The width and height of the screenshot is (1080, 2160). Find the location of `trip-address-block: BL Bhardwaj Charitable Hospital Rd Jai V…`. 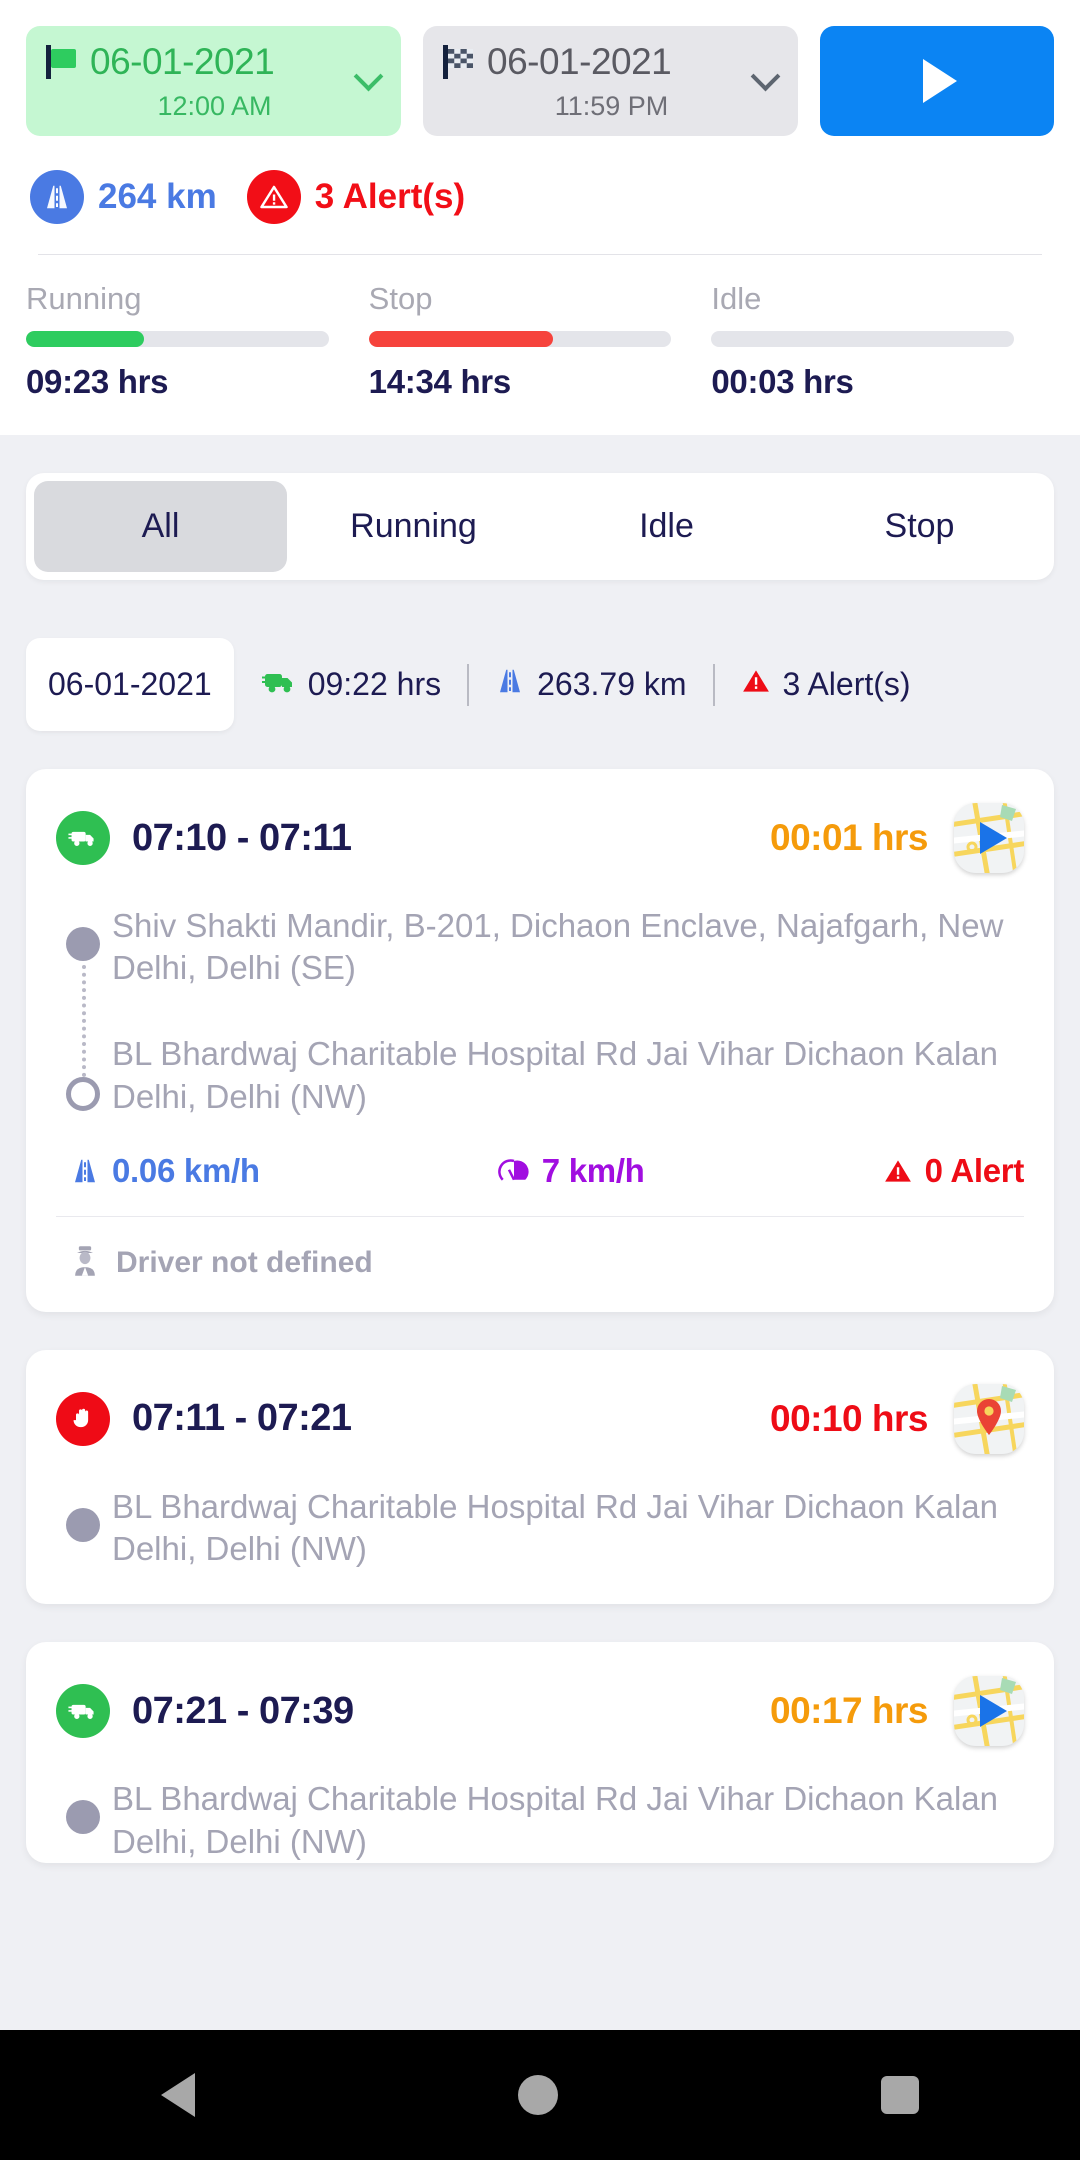

trip-address-block: BL Bhardwaj Charitable Hospital Rd Jai V… is located at coordinates (540, 1534).